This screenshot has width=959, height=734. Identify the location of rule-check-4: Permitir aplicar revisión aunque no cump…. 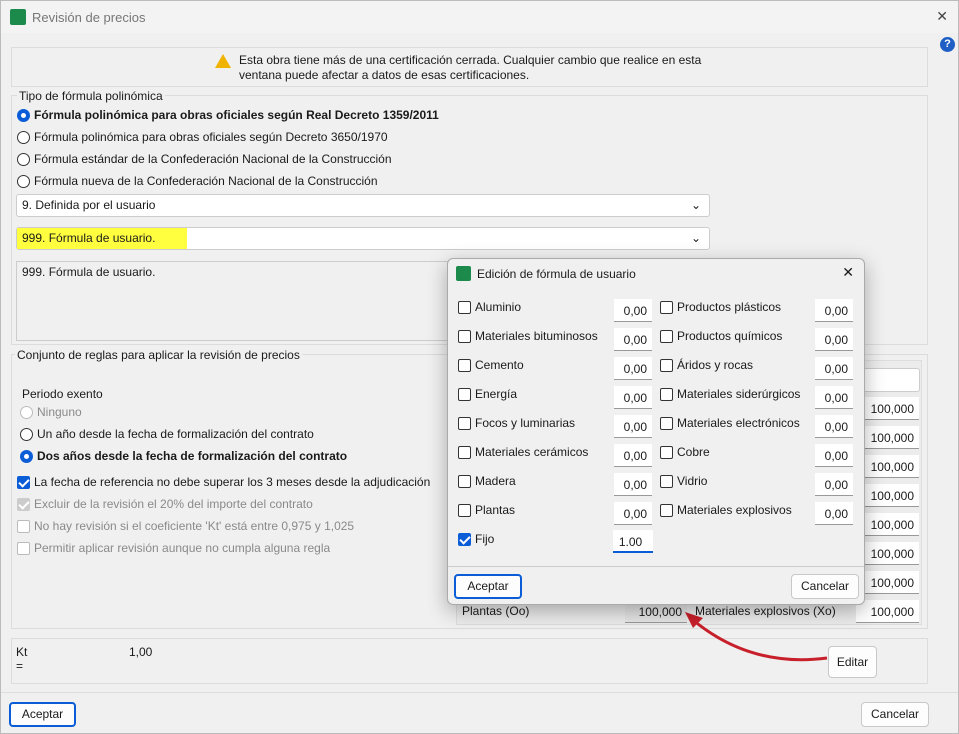
(173, 548).